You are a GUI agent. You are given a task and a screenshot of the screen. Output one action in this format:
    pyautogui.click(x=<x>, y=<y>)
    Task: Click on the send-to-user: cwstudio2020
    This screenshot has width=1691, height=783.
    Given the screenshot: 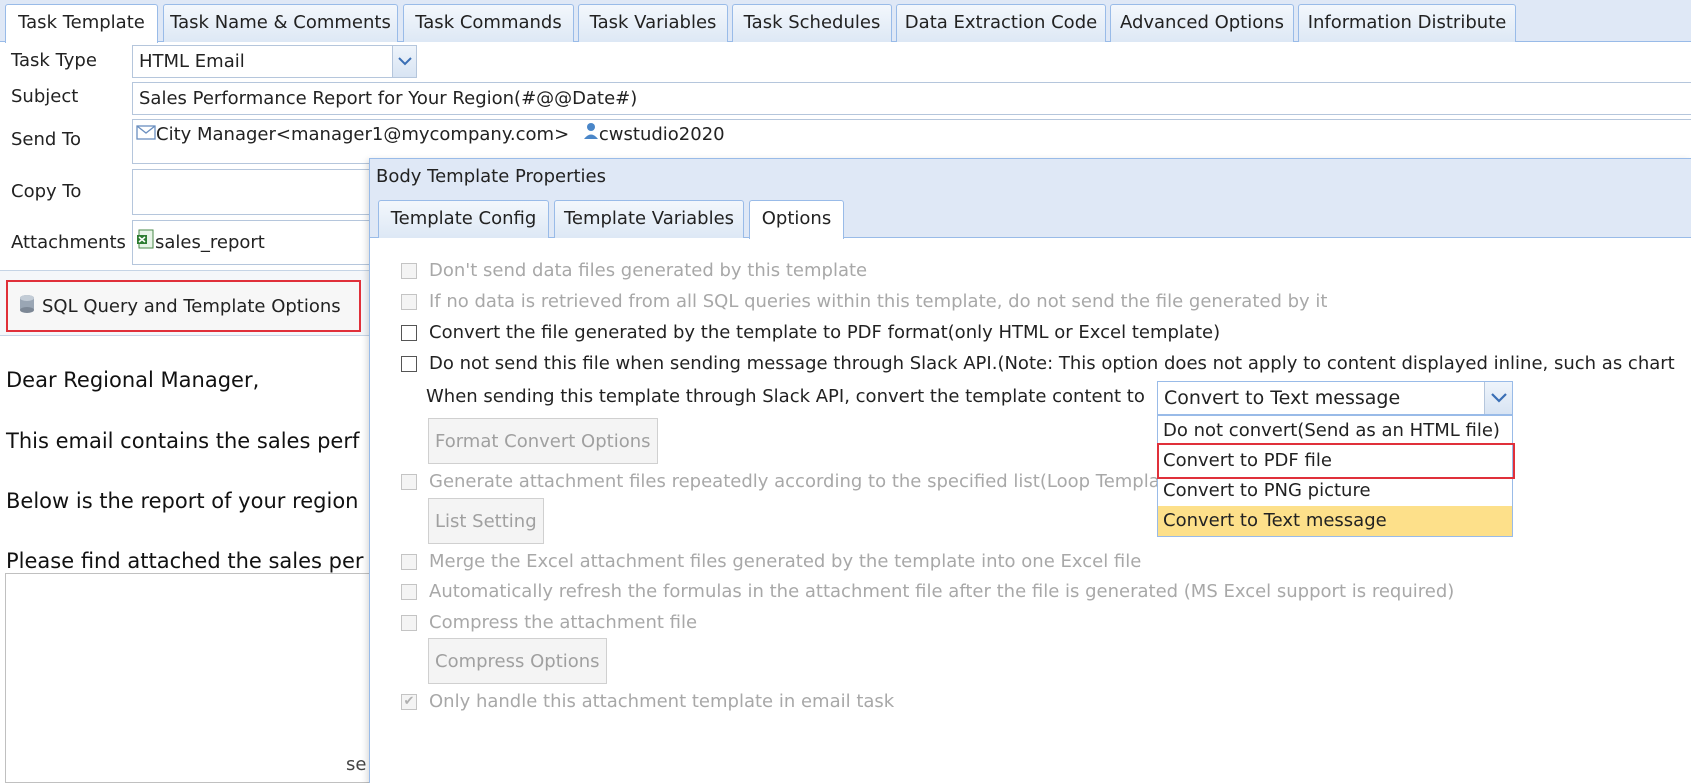 What is the action you would take?
    pyautogui.click(x=662, y=134)
    